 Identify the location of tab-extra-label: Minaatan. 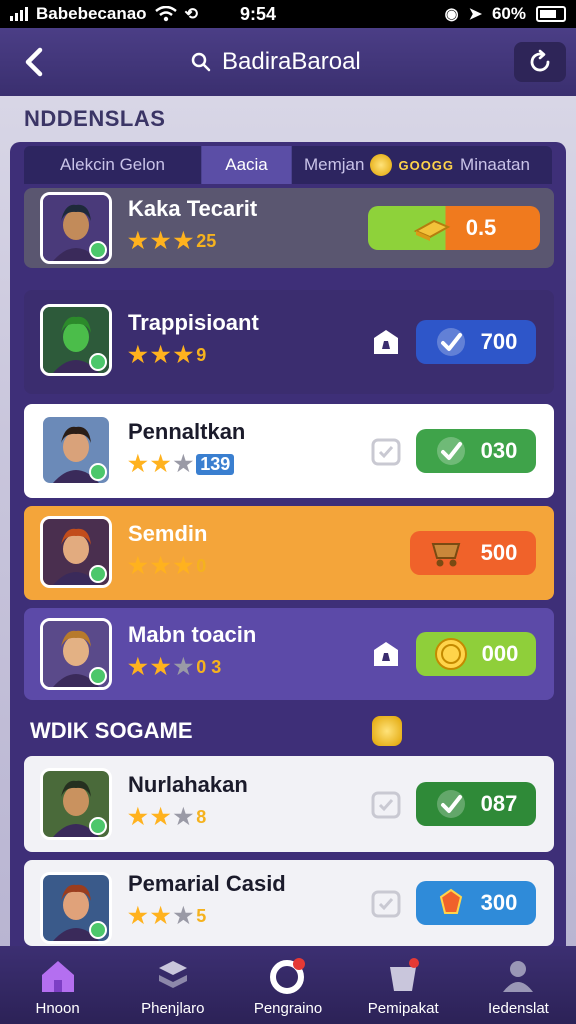
(495, 164).